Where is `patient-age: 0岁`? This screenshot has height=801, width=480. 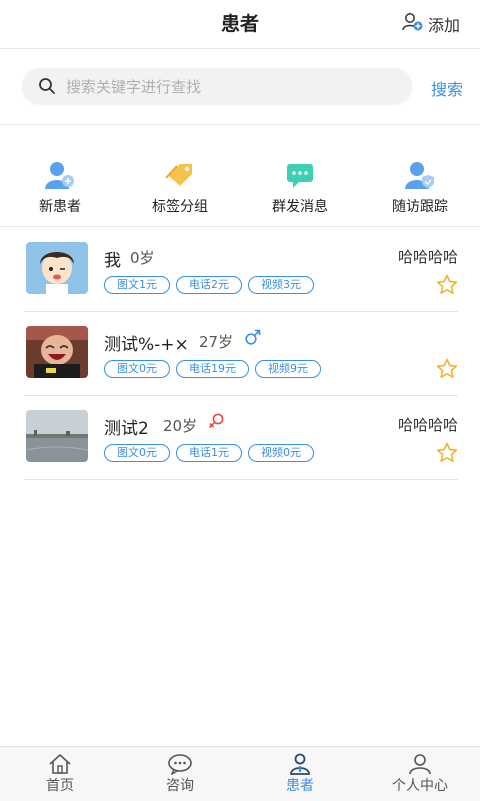 patient-age: 0岁 is located at coordinates (142, 258).